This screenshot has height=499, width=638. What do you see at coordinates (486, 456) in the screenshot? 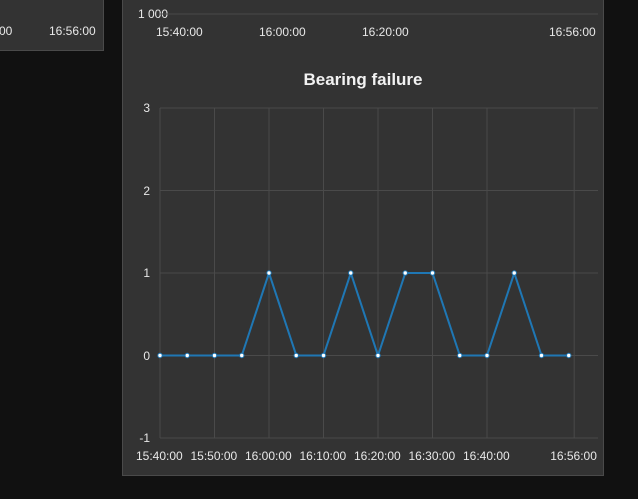
I see `x-tick-label: 16:40:00` at bounding box center [486, 456].